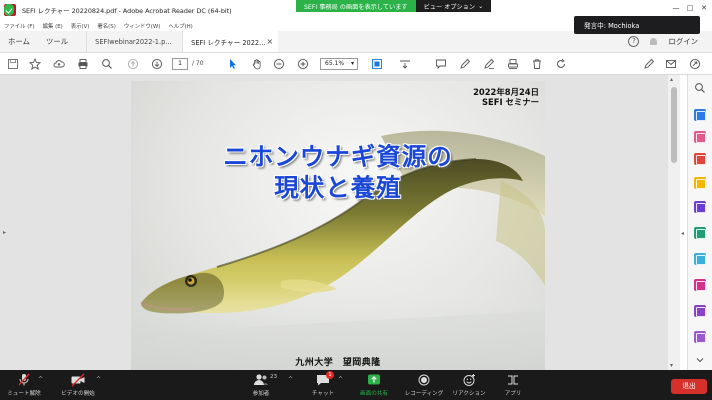 The height and width of the screenshot is (400, 712). I want to click on audio-options-chevron-icon: ^, so click(40, 379).